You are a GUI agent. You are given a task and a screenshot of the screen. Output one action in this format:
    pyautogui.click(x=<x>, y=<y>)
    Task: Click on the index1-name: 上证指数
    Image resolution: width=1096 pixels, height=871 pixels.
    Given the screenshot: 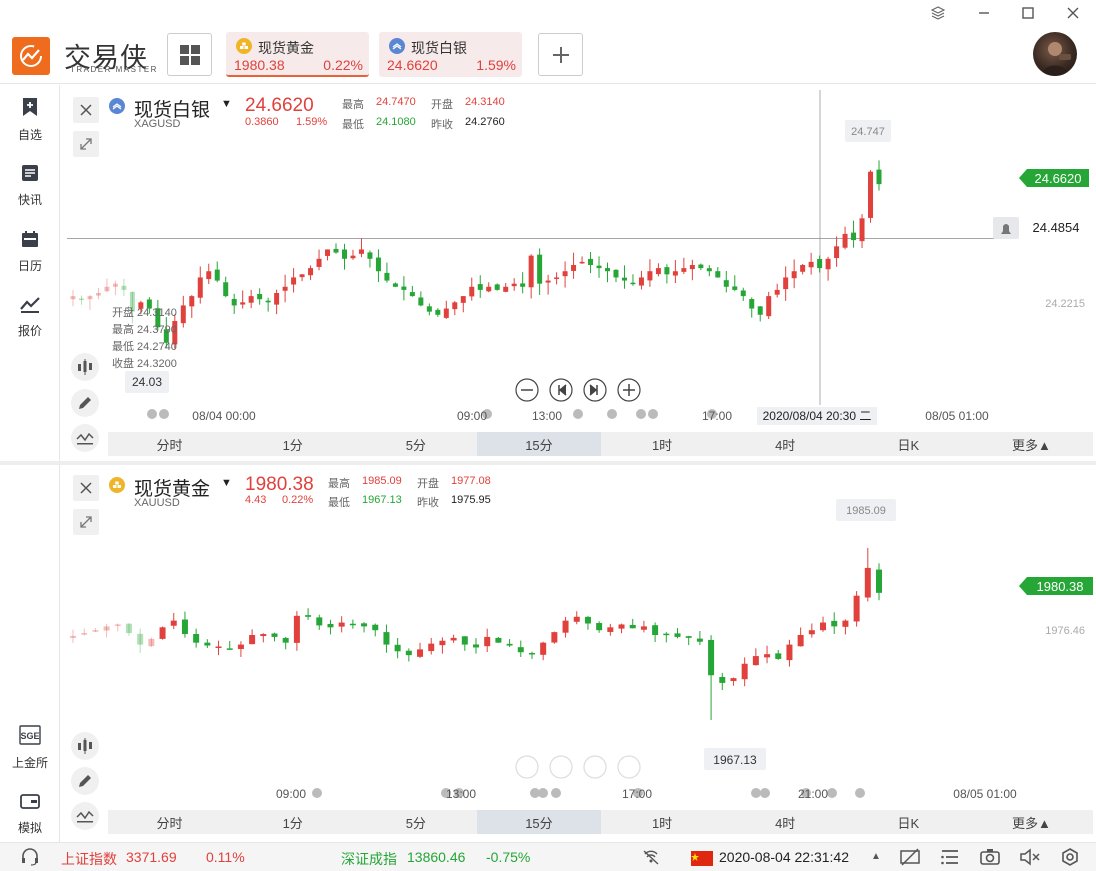 What is the action you would take?
    pyautogui.click(x=89, y=859)
    